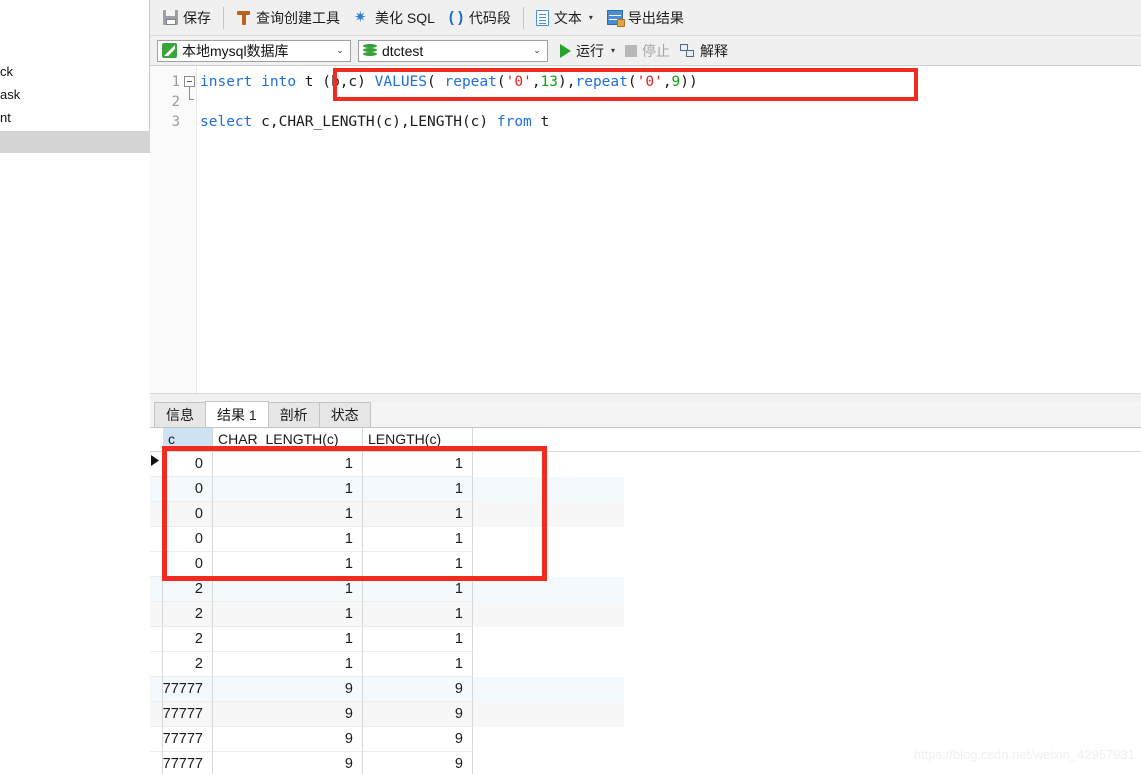 The height and width of the screenshot is (774, 1141). What do you see at coordinates (591, 17) in the screenshot?
I see `chevron-down-icon: ▾` at bounding box center [591, 17].